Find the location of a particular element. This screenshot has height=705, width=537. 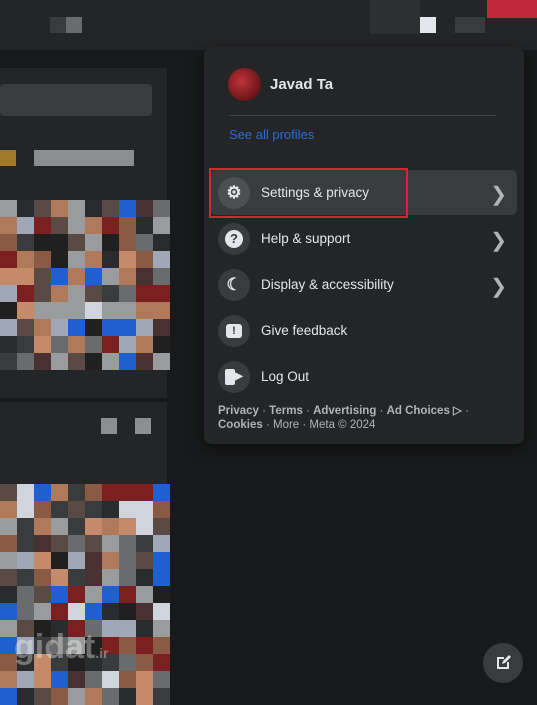

compose-button is located at coordinates (503, 663).